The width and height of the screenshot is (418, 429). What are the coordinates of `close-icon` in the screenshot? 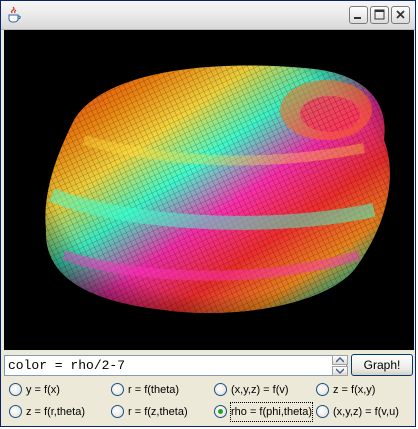 It's located at (400, 14).